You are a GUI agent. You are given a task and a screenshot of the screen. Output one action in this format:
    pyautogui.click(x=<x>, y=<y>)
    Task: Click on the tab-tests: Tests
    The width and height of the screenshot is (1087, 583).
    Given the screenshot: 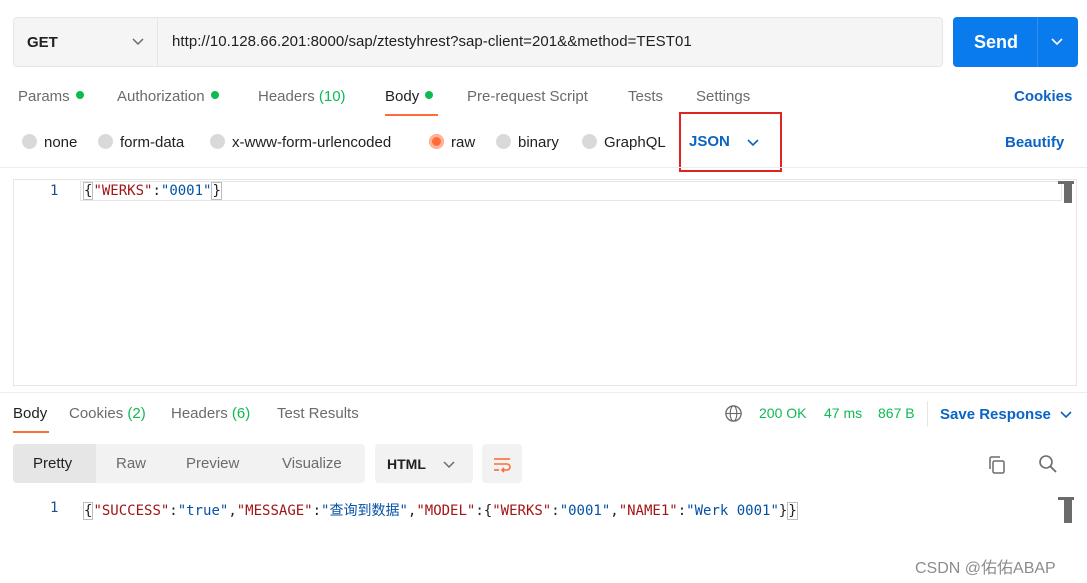 What is the action you would take?
    pyautogui.click(x=645, y=96)
    